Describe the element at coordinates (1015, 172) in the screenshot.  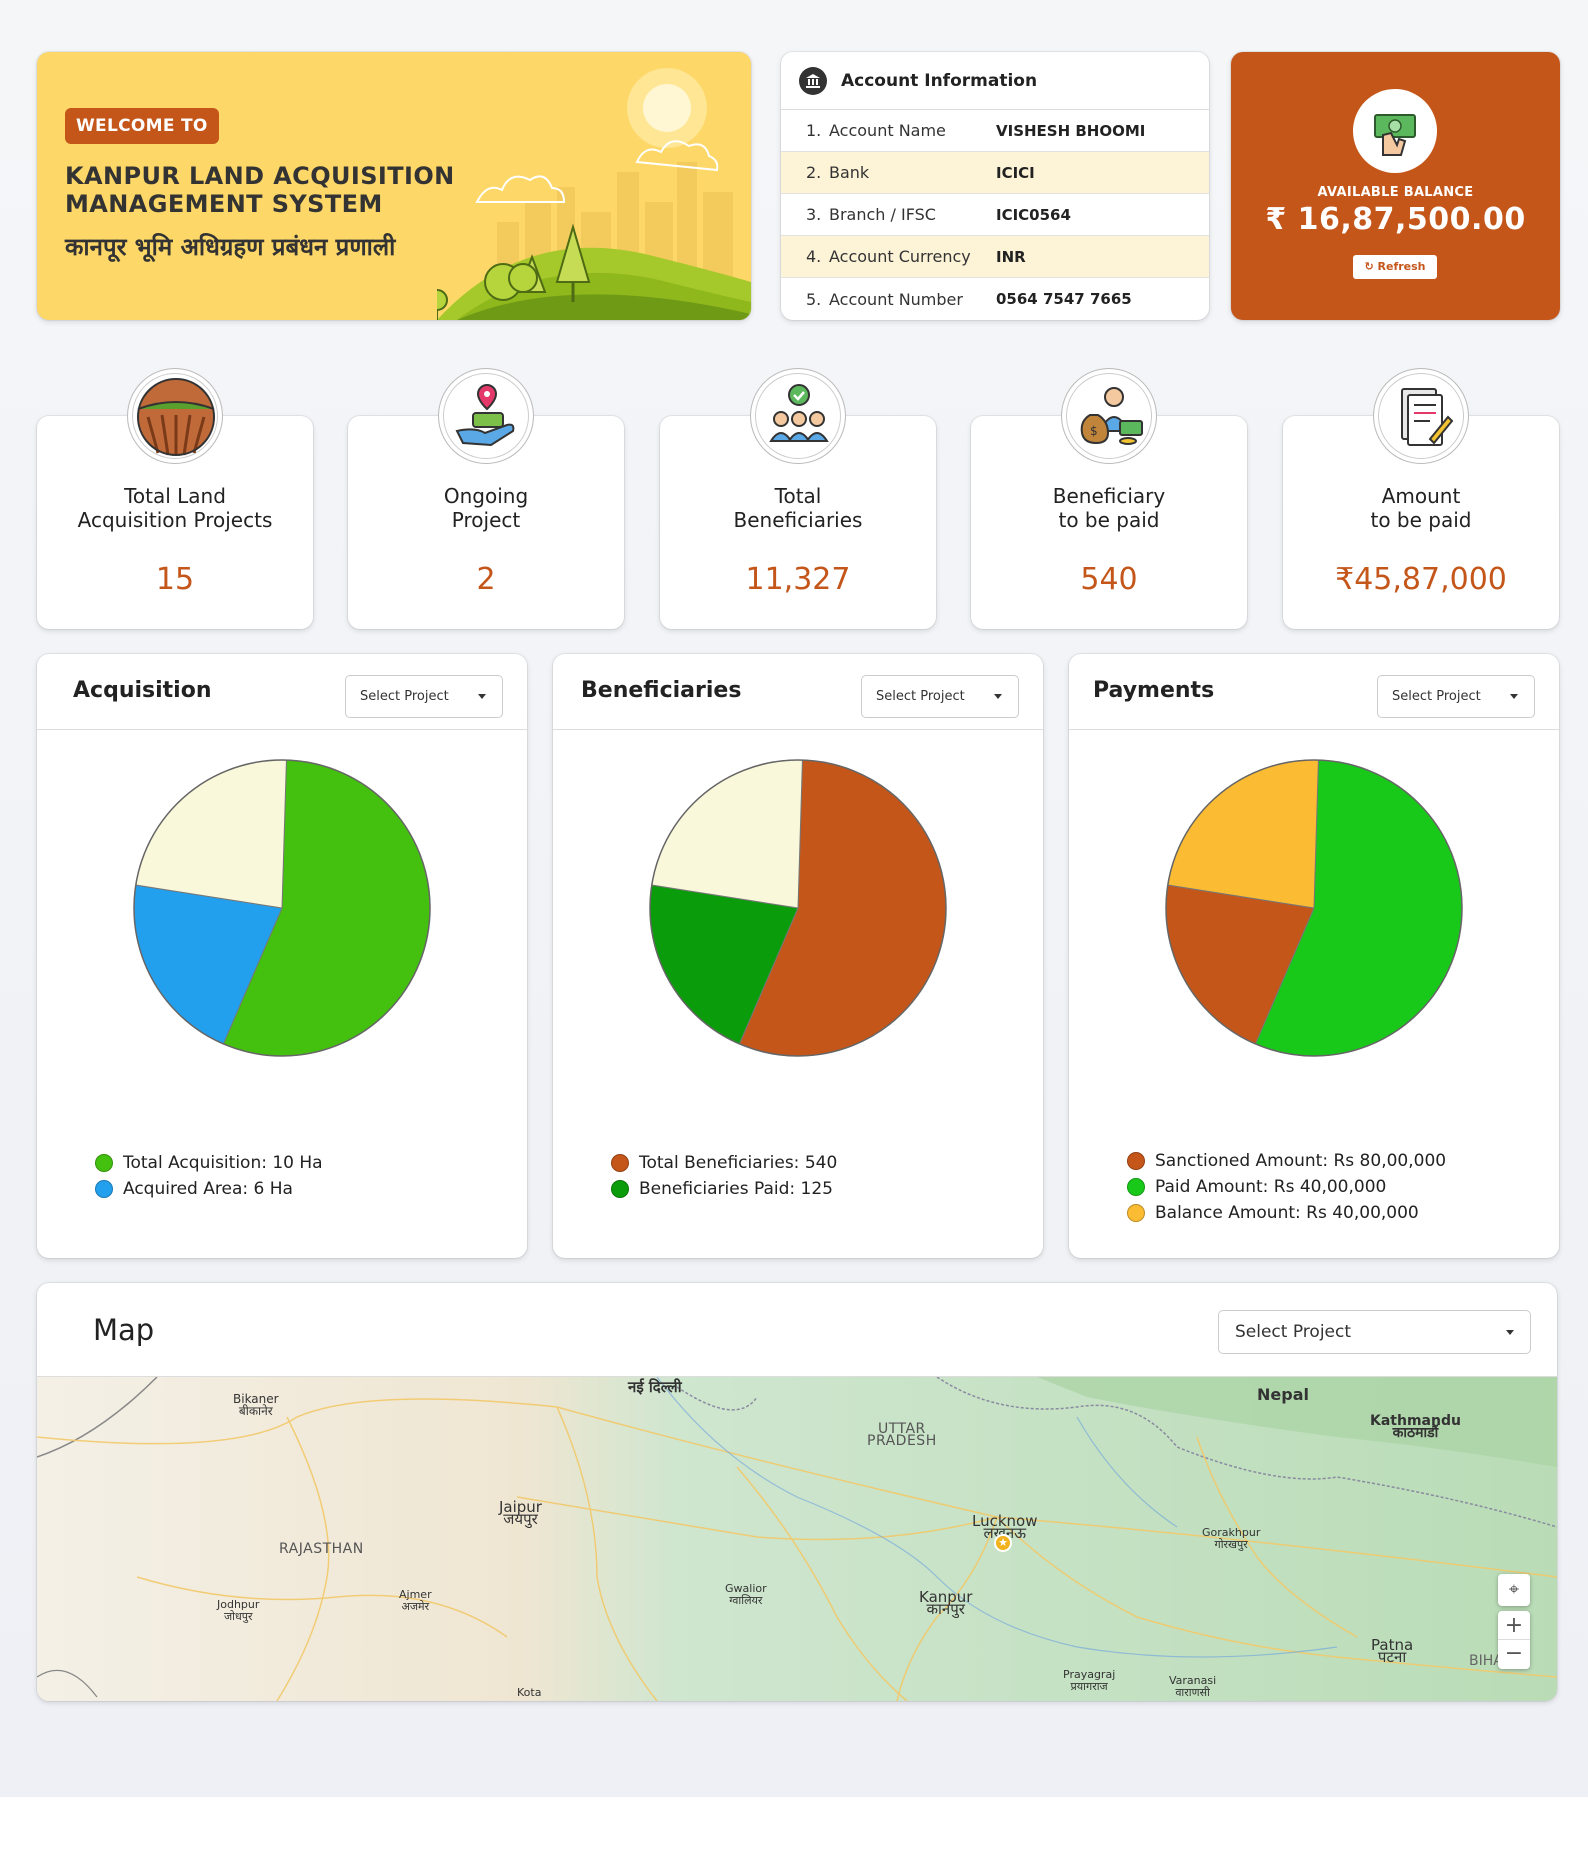
I see `row-value: ICICI` at that location.